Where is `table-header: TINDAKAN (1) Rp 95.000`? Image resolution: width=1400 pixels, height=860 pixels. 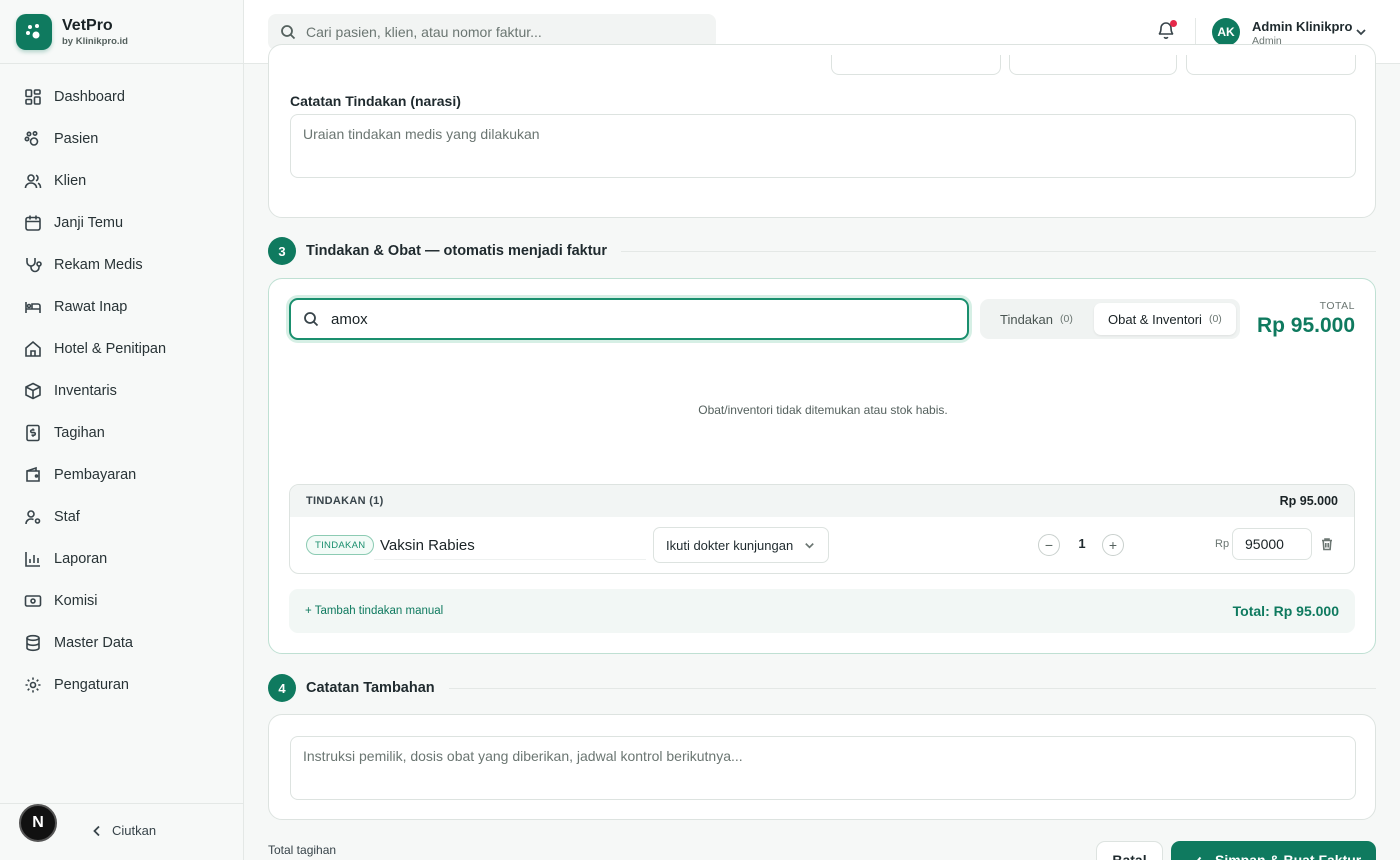 table-header: TINDAKAN (1) Rp 95.000 is located at coordinates (822, 501).